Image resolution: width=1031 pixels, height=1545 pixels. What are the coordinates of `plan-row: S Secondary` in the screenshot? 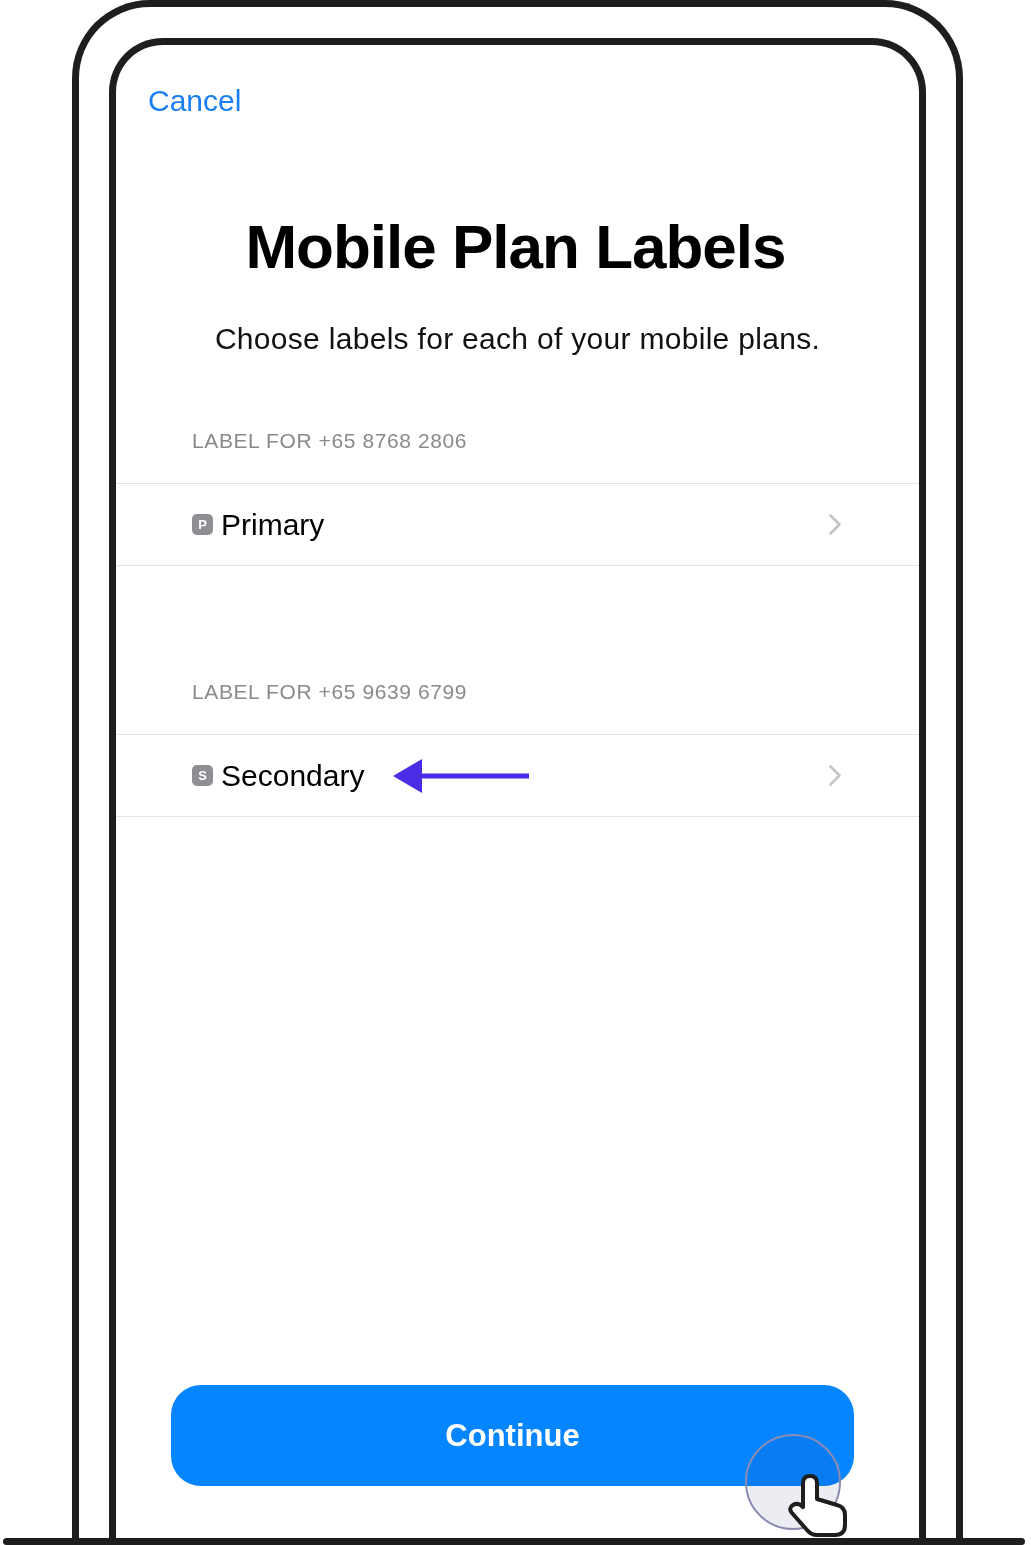 It's located at (517, 775).